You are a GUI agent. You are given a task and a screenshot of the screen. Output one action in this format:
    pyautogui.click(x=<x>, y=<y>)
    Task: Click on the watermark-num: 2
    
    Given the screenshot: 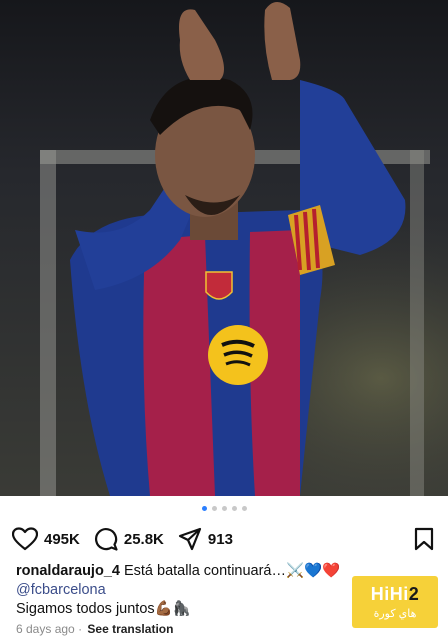 What is the action you would take?
    pyautogui.click(x=414, y=594)
    